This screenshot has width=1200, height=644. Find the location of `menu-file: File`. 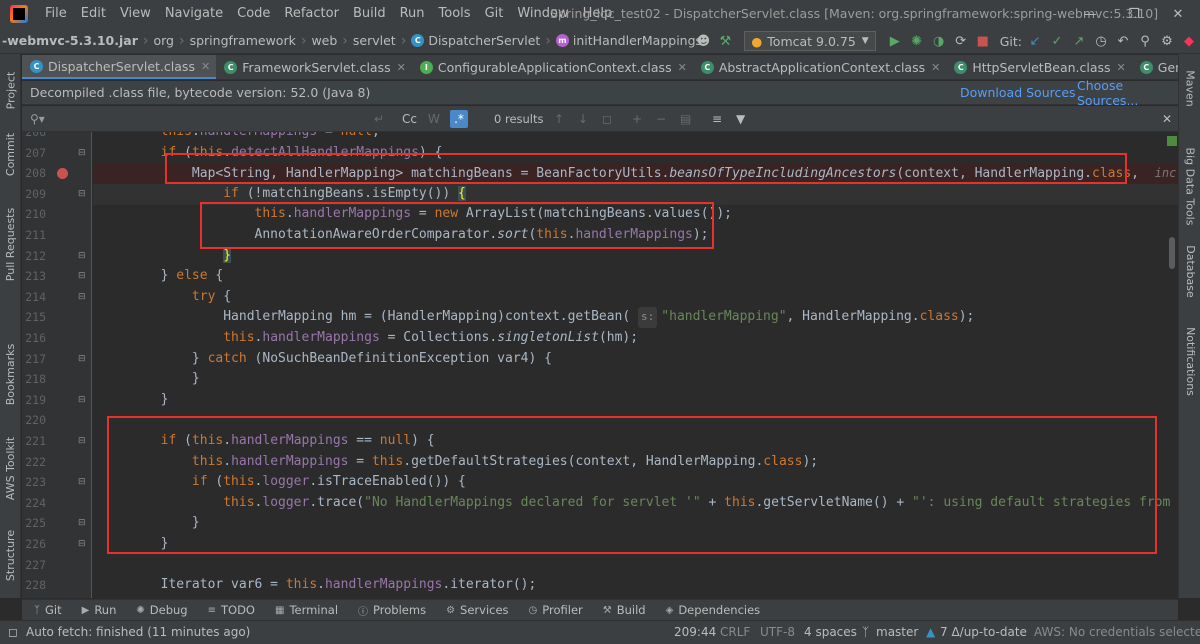

menu-file: File is located at coordinates (56, 14).